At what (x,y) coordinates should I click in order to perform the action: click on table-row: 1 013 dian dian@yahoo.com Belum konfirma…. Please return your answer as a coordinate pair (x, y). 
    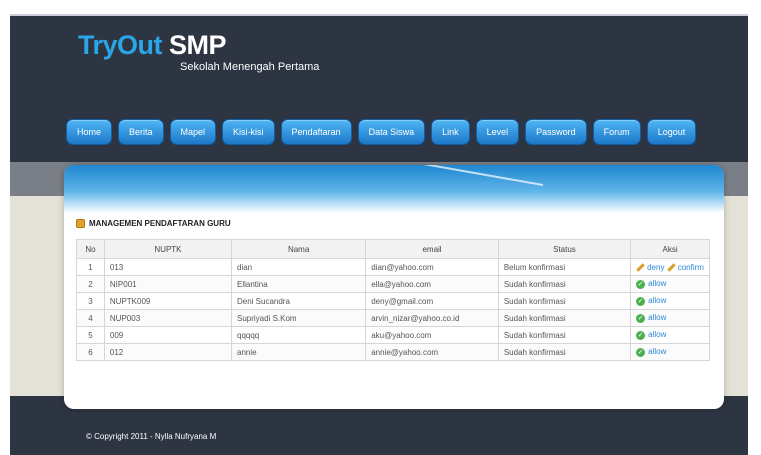
    Looking at the image, I should click on (393, 267).